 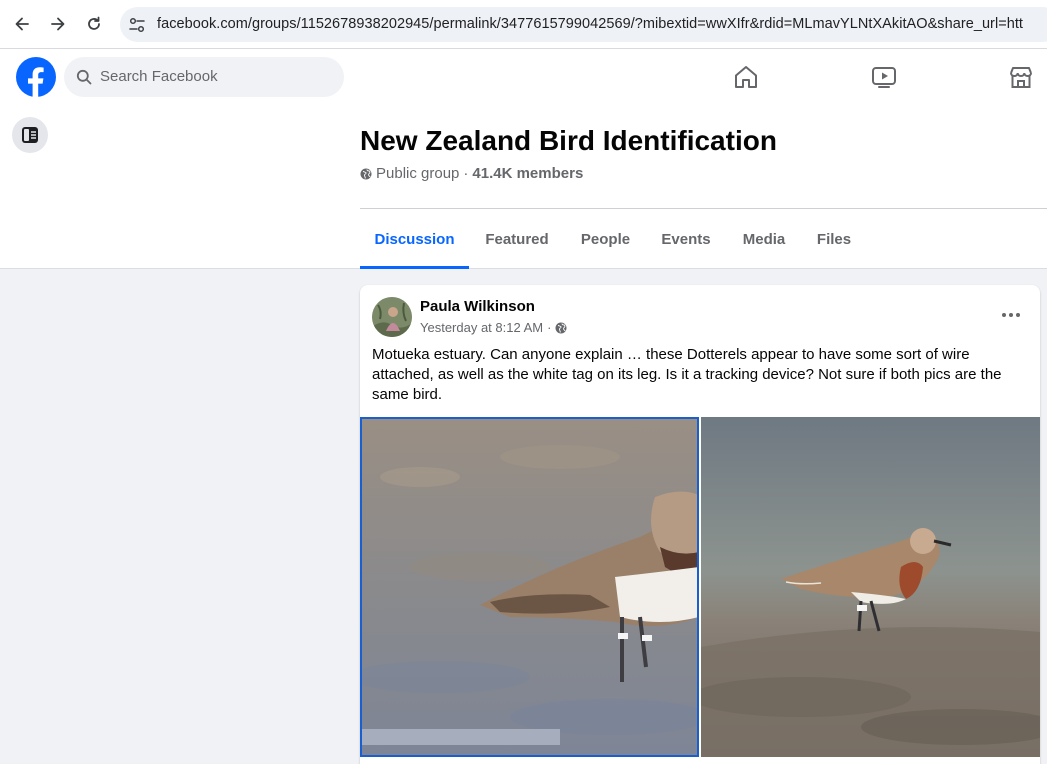 I want to click on sidebar-toggle-button, so click(x=30, y=135).